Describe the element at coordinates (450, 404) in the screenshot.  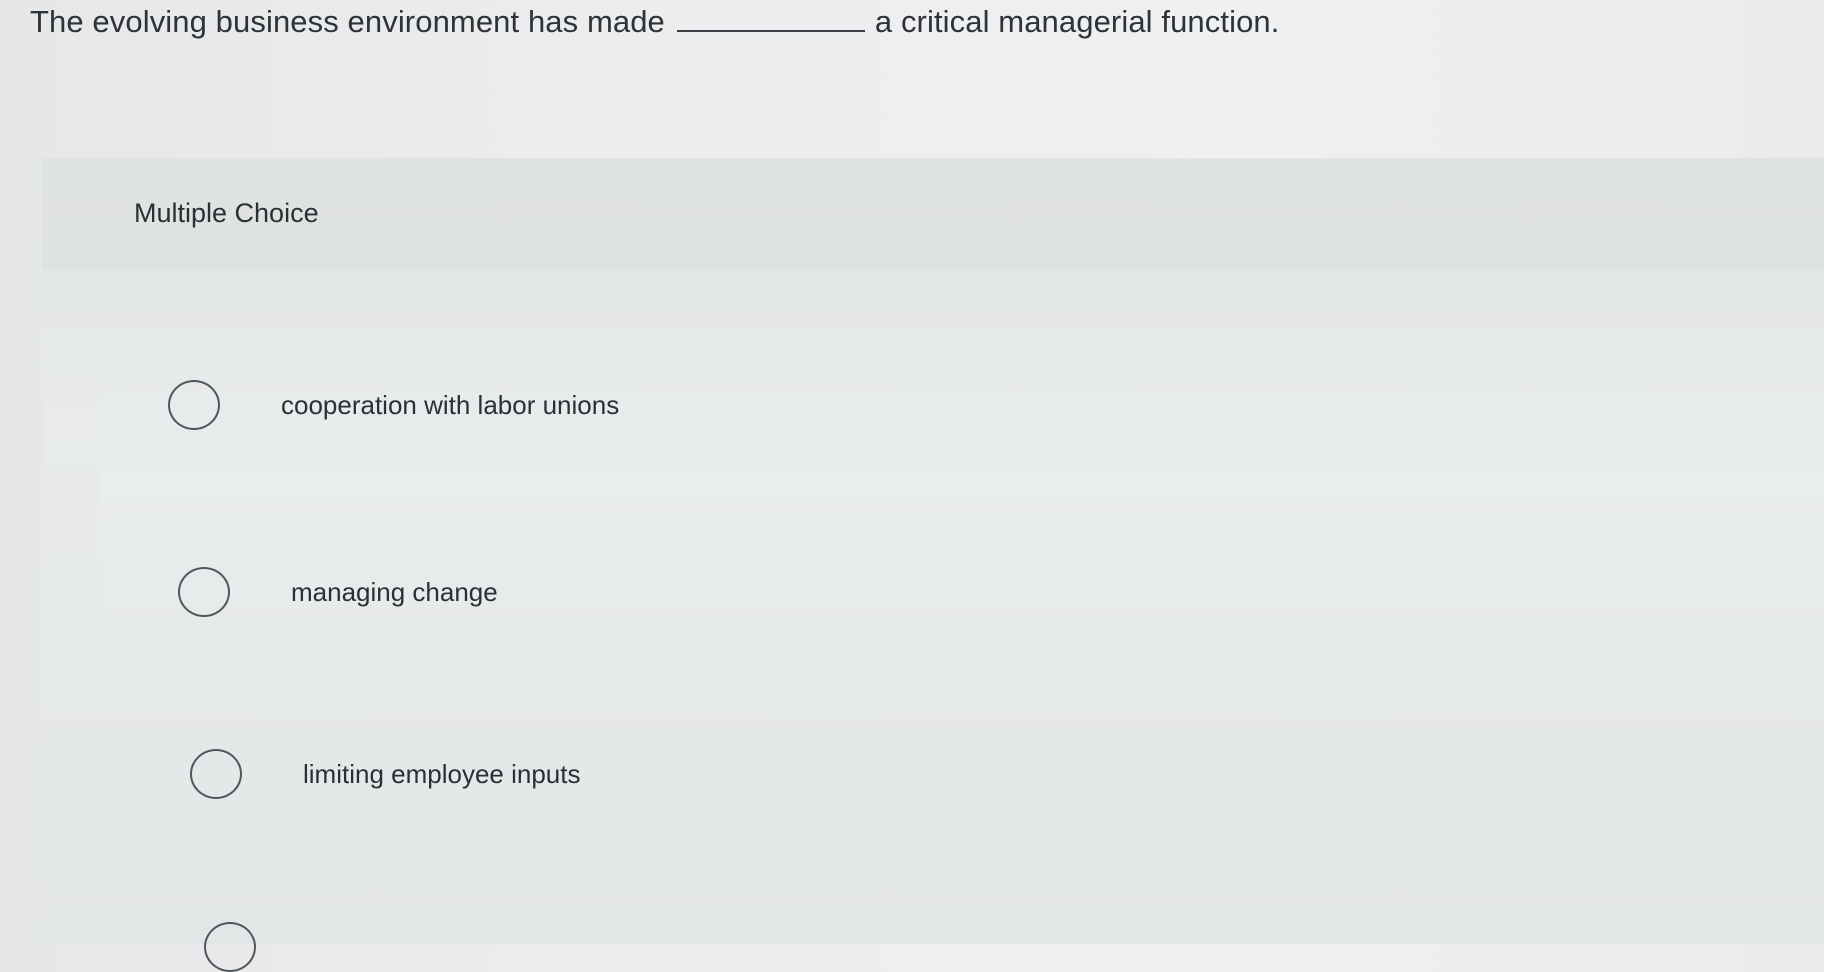
I see `choice-label: cooperation with labor unions` at that location.